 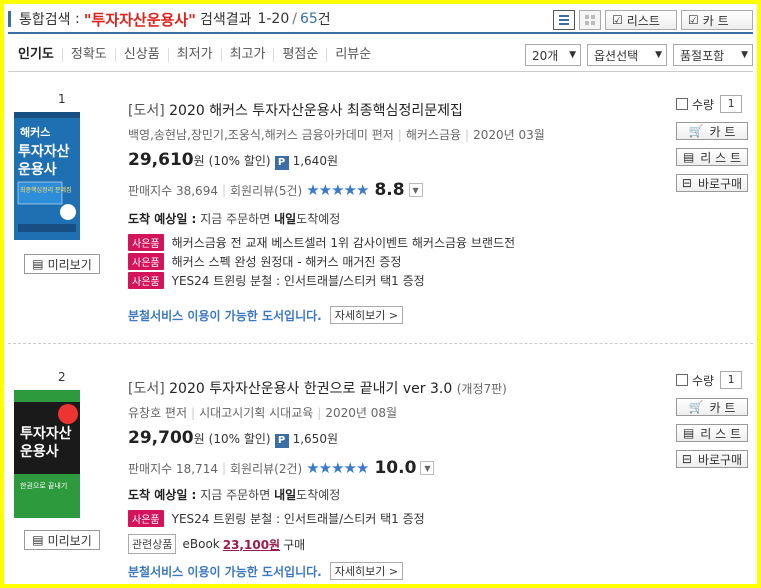 I want to click on item-title: [도서] 2020 해커스 투자자산운용사 최종핵심정리문제집, so click(x=295, y=110).